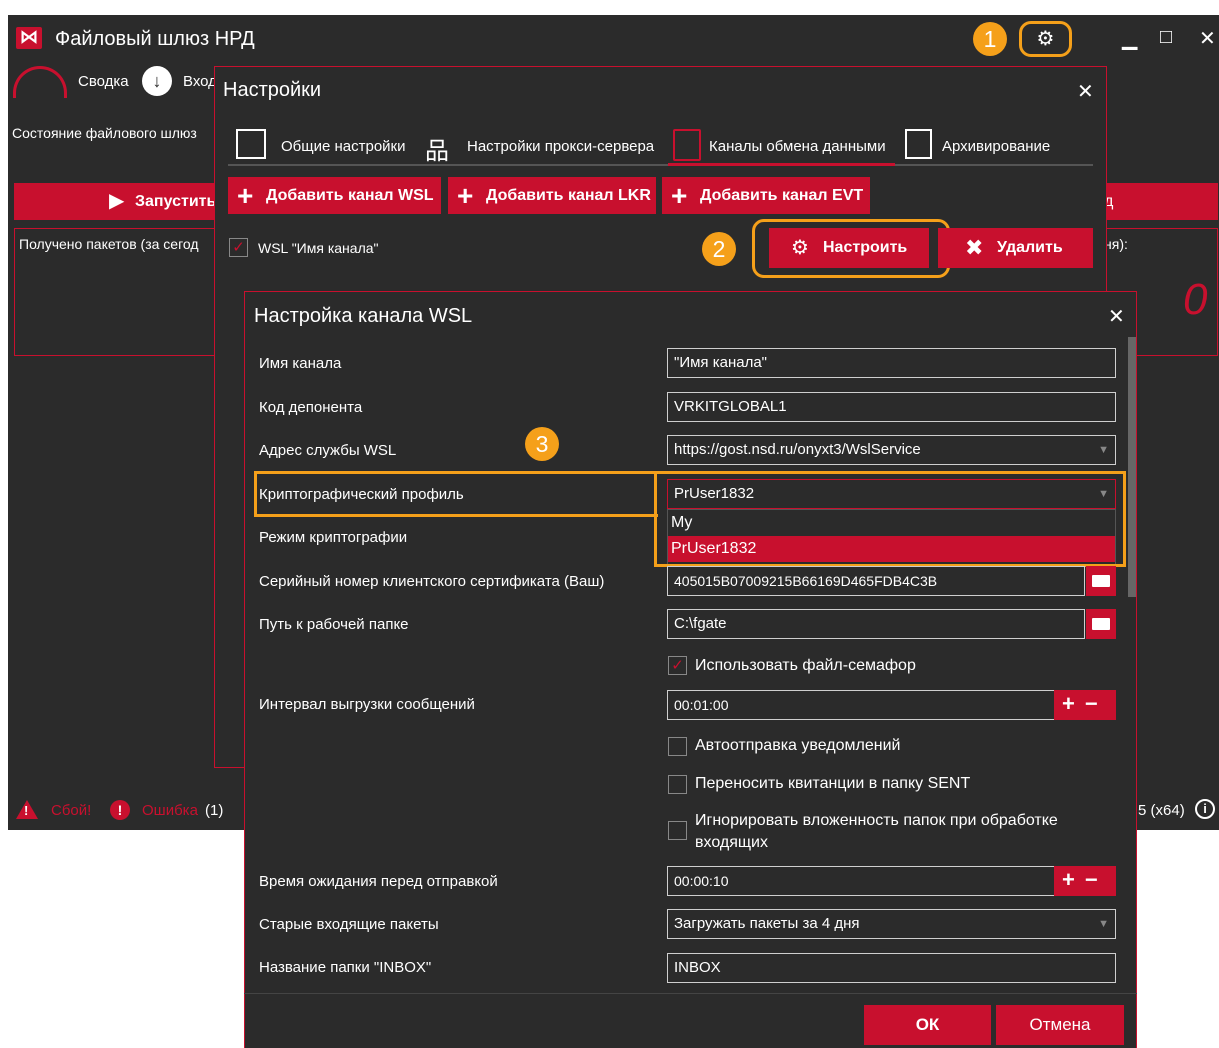  Describe the element at coordinates (328, 450) in the screenshot. I see `service-address-label: Адрес службы WSL` at that location.